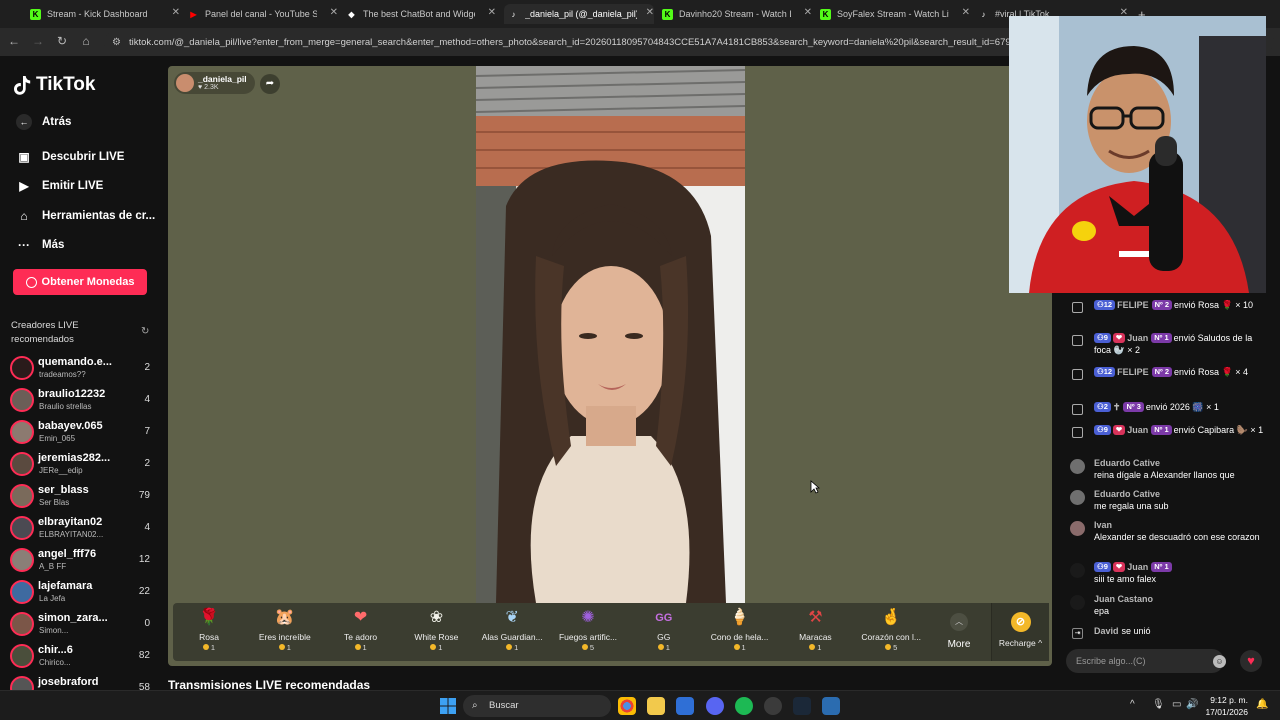  What do you see at coordinates (512, 617) in the screenshot?
I see `wings-icon: ❦` at bounding box center [512, 617].